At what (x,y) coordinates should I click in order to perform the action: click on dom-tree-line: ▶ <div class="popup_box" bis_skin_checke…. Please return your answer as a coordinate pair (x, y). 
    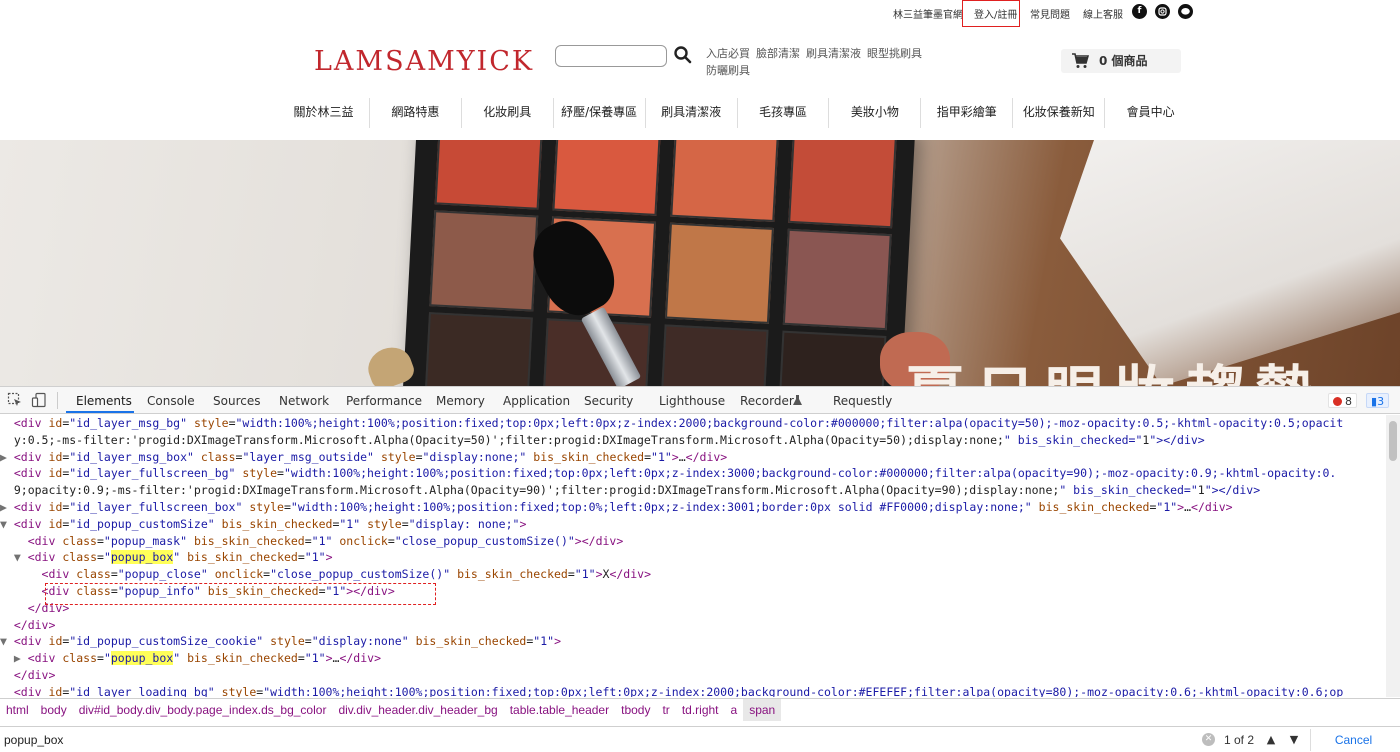
    Looking at the image, I should click on (693, 658).